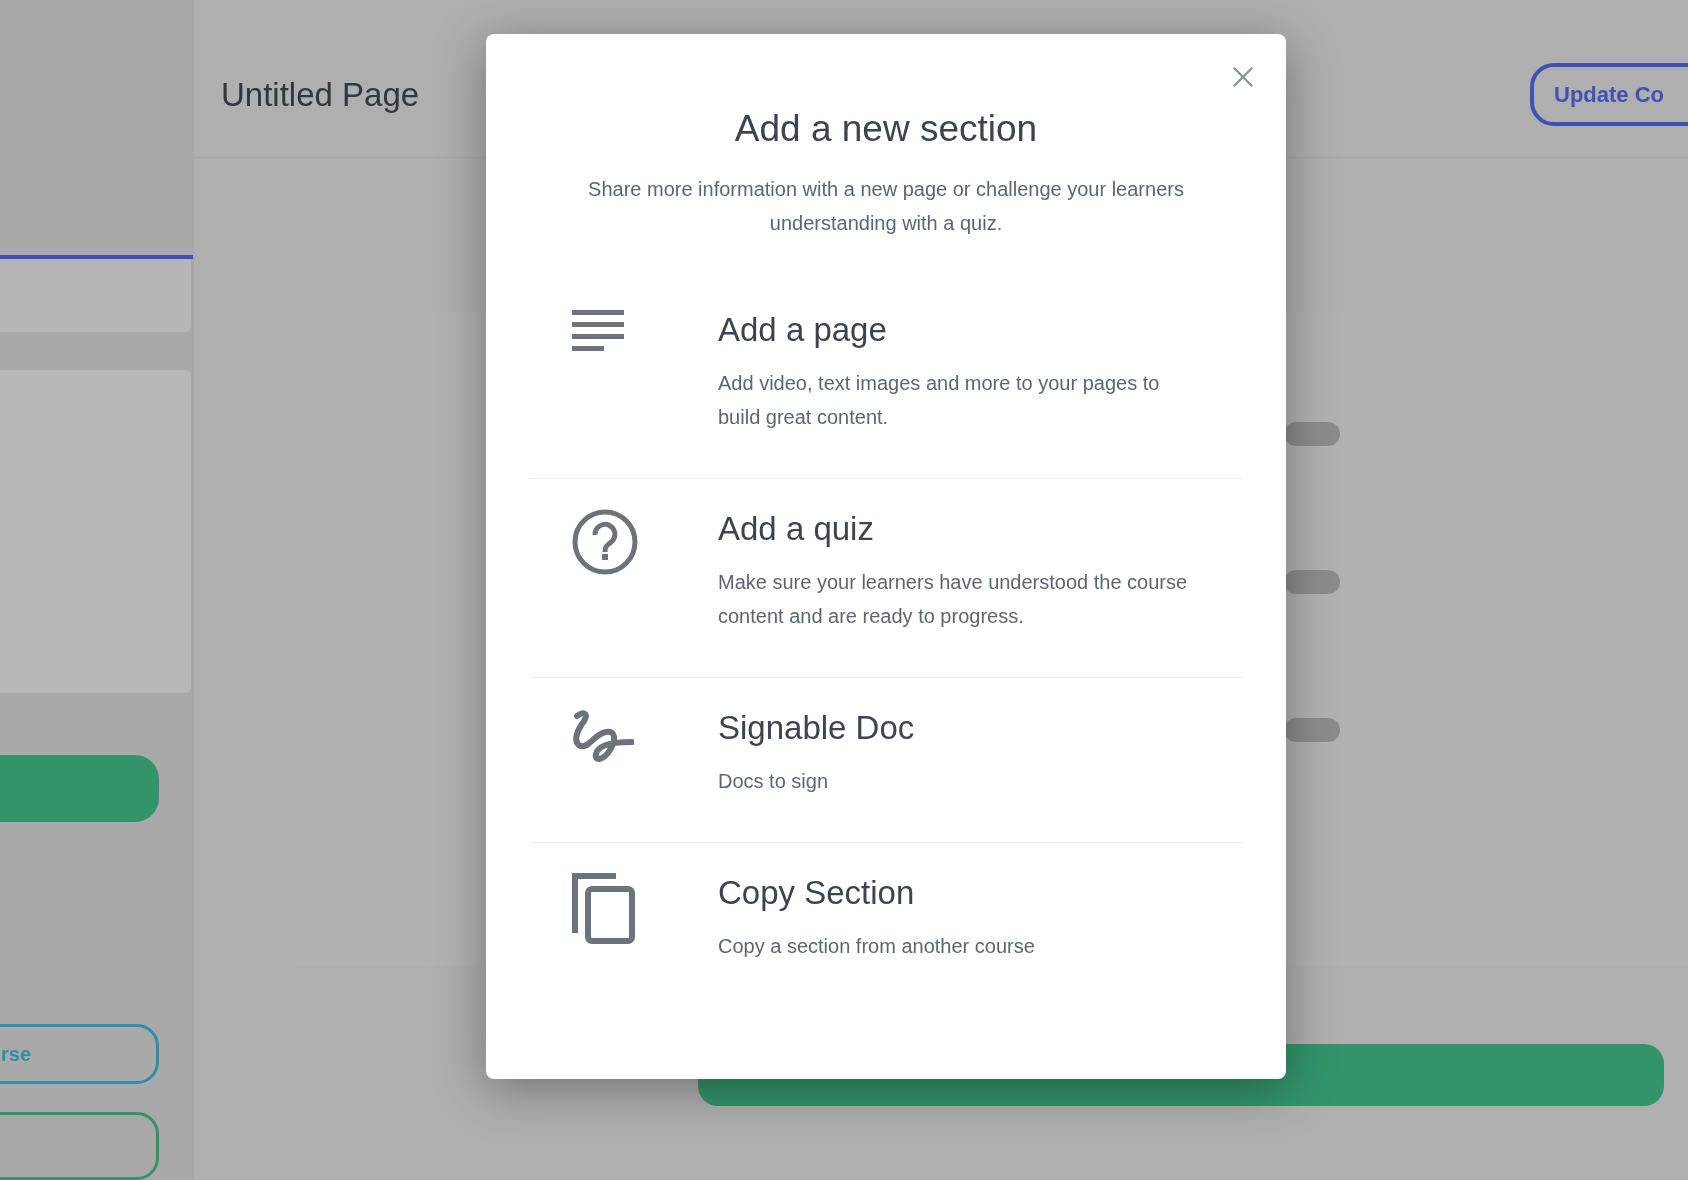  I want to click on modal-subtitle: Share more information with a new page or challenge your learners understanding with a quiz., so click(886, 206).